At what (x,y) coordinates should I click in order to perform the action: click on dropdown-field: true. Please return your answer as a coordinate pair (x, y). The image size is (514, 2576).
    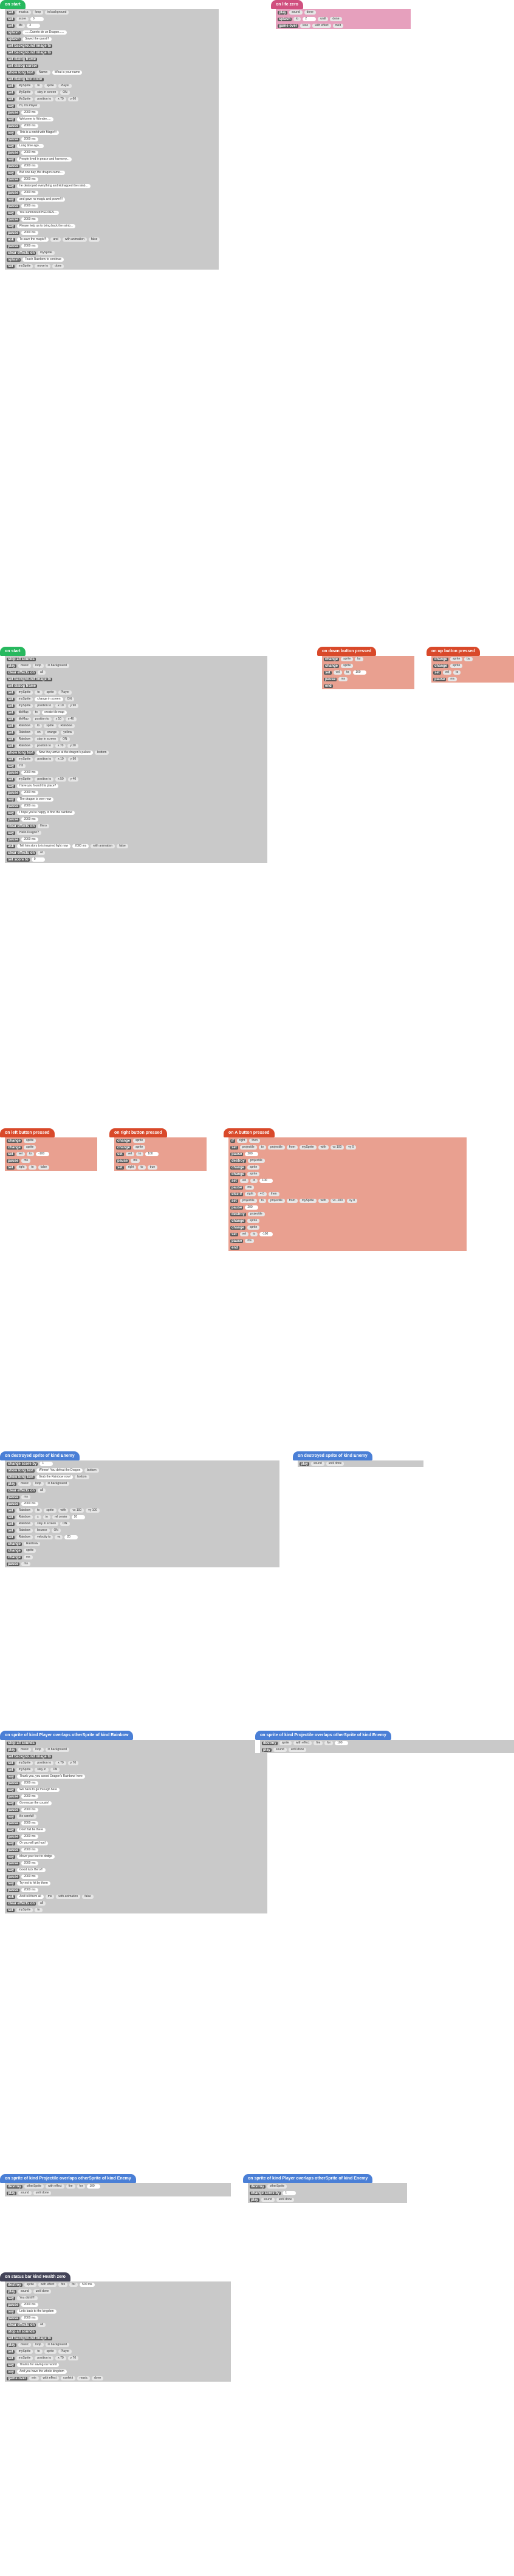
    Looking at the image, I should click on (152, 1167).